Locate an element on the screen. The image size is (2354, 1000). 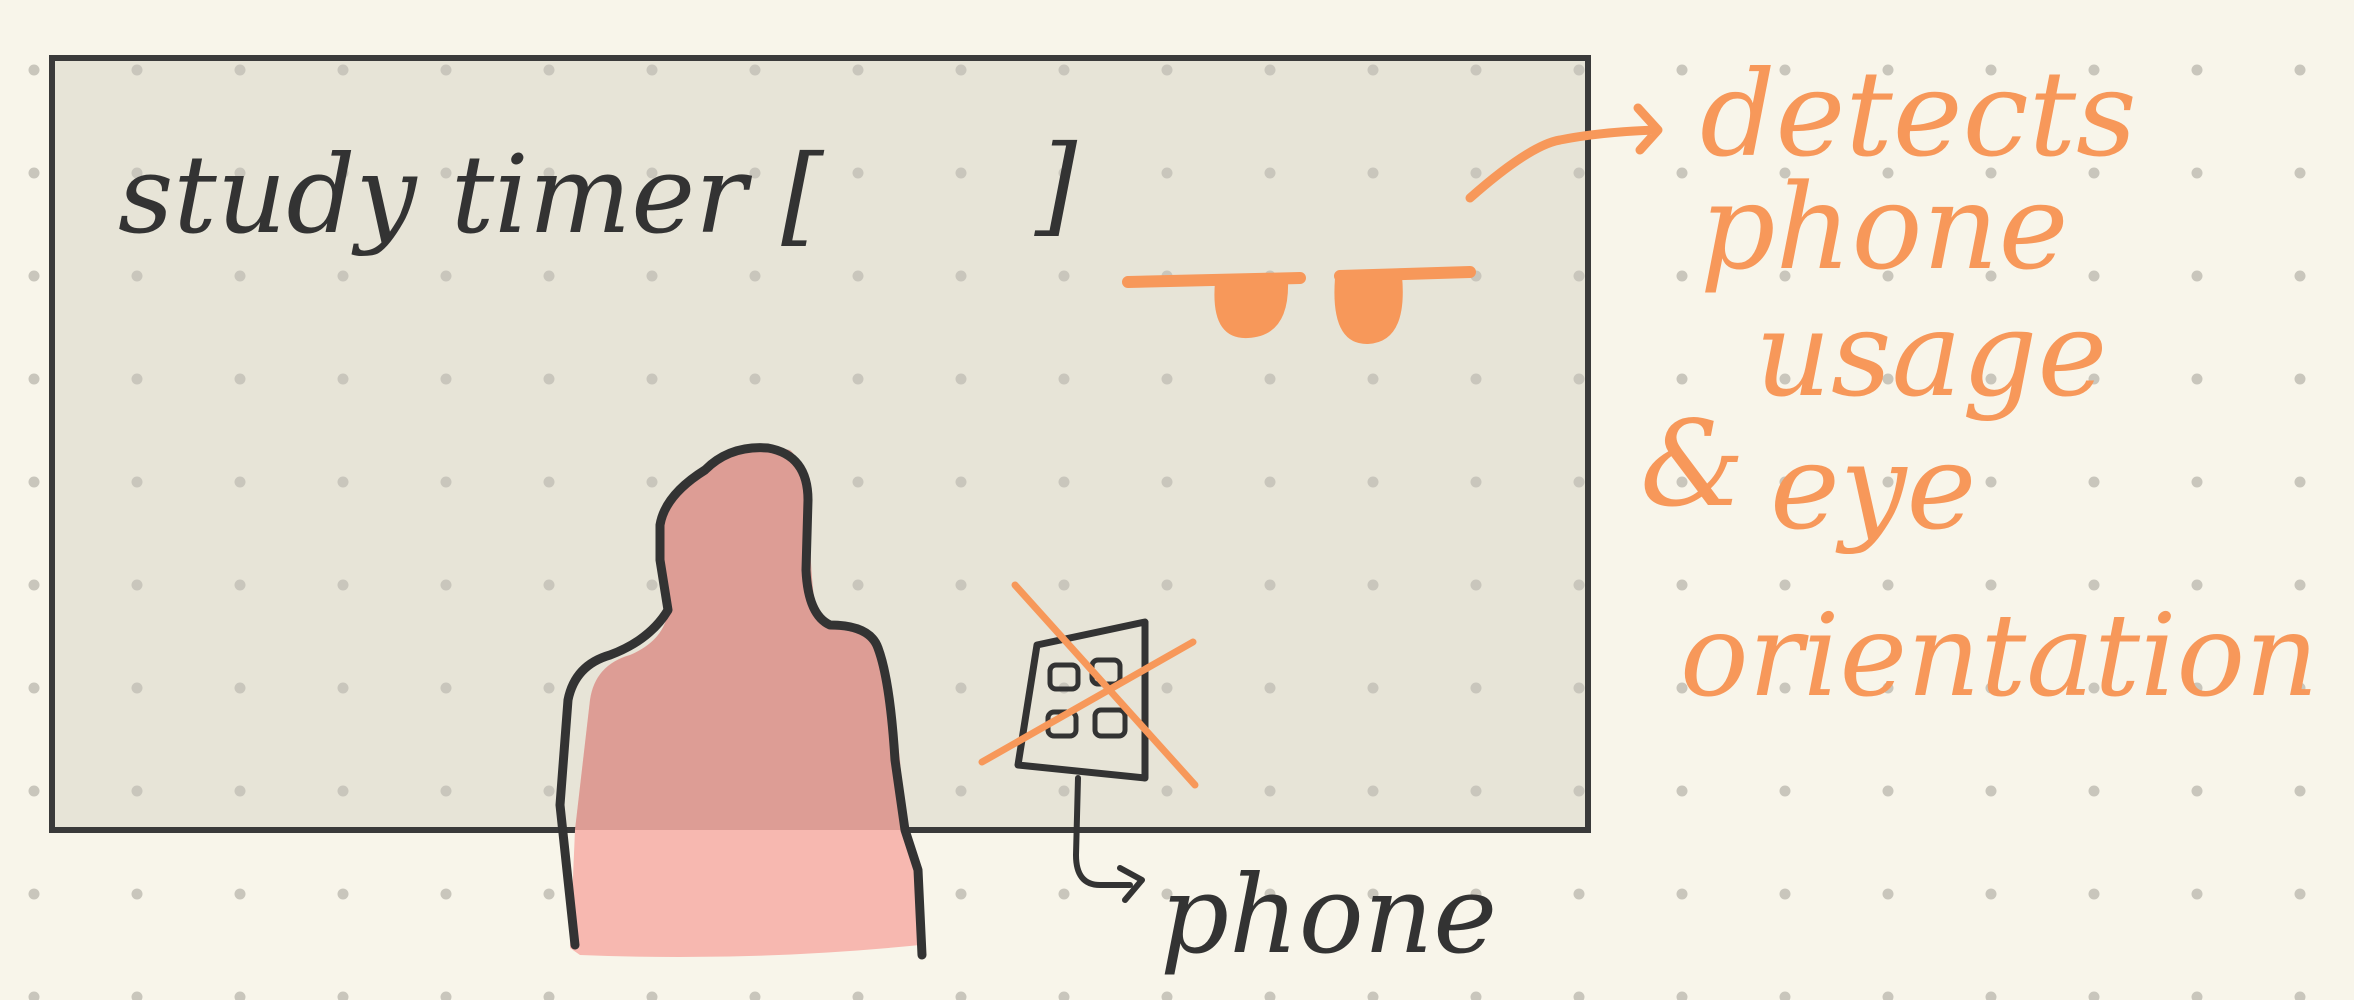
annotation-line-6: orientation is located at coordinates (1999, 655).